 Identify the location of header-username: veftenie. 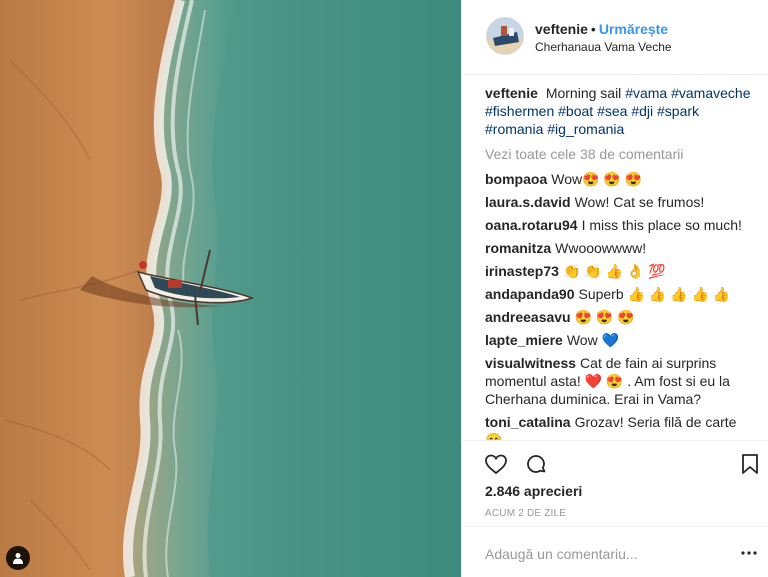
(561, 29).